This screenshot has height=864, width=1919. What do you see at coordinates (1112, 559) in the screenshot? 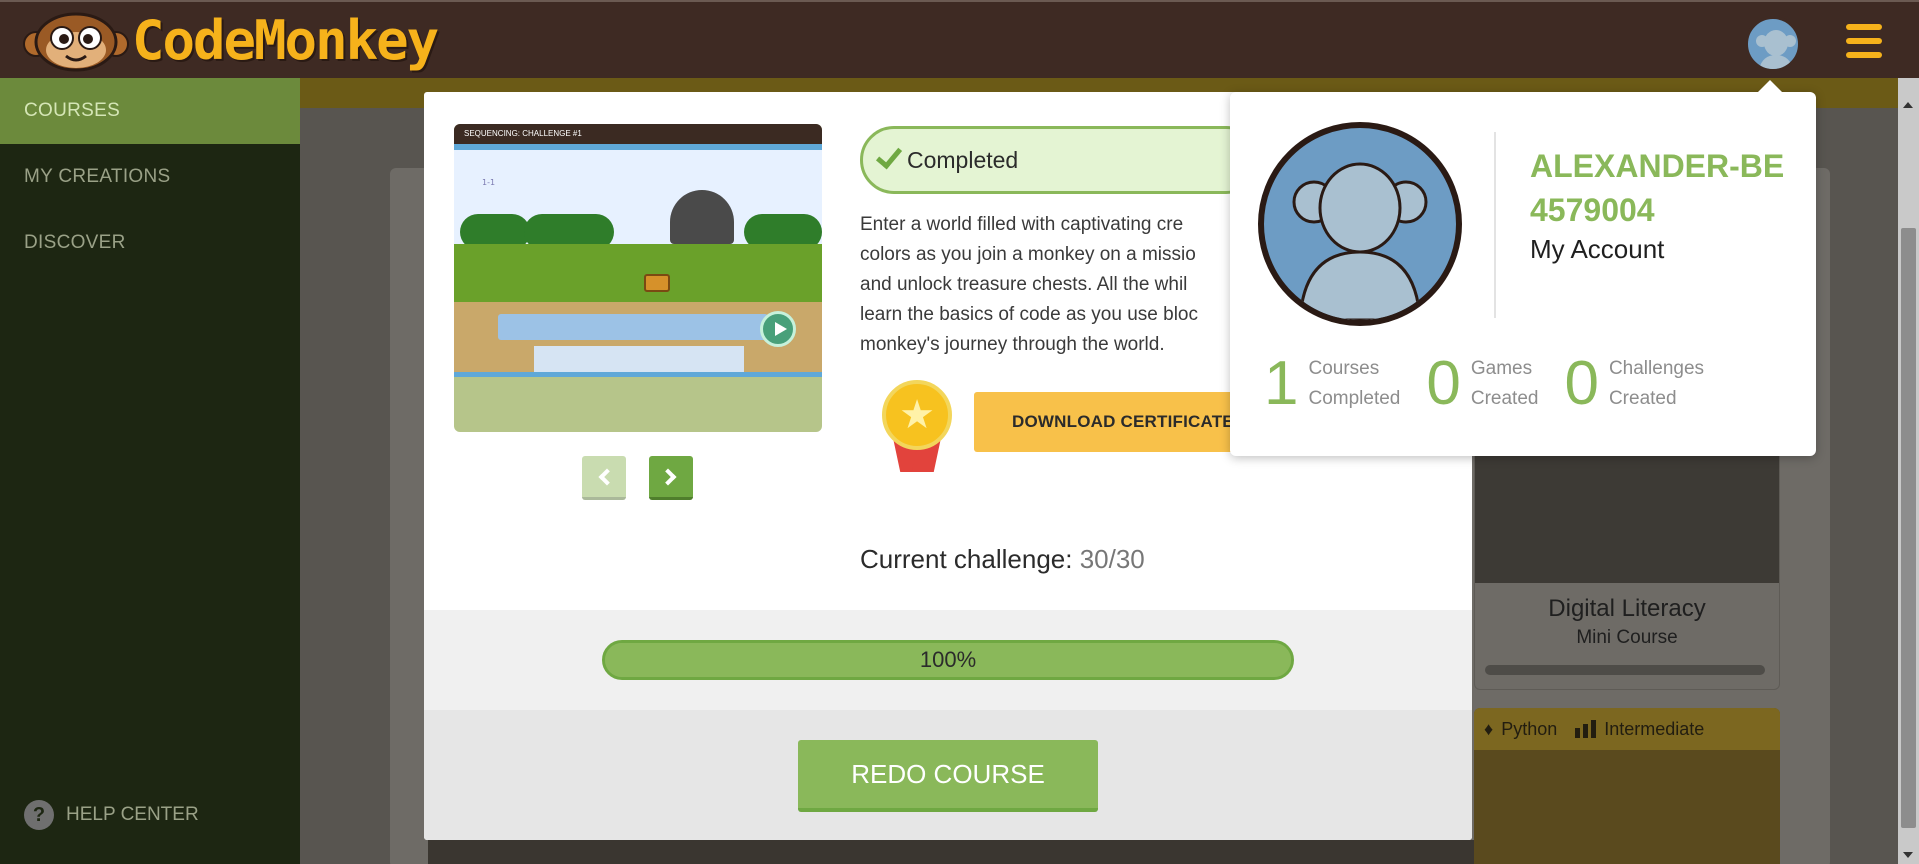
I see `current-challenge-value: 30/30` at bounding box center [1112, 559].